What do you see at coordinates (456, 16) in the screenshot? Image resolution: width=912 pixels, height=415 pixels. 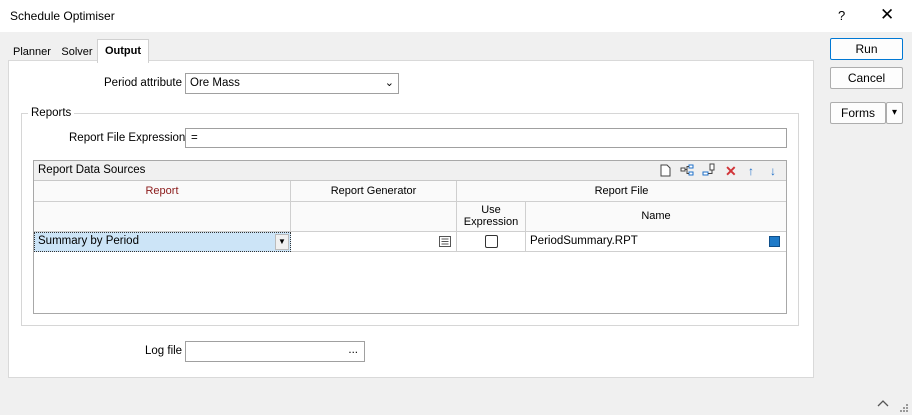 I see `title-bar` at bounding box center [456, 16].